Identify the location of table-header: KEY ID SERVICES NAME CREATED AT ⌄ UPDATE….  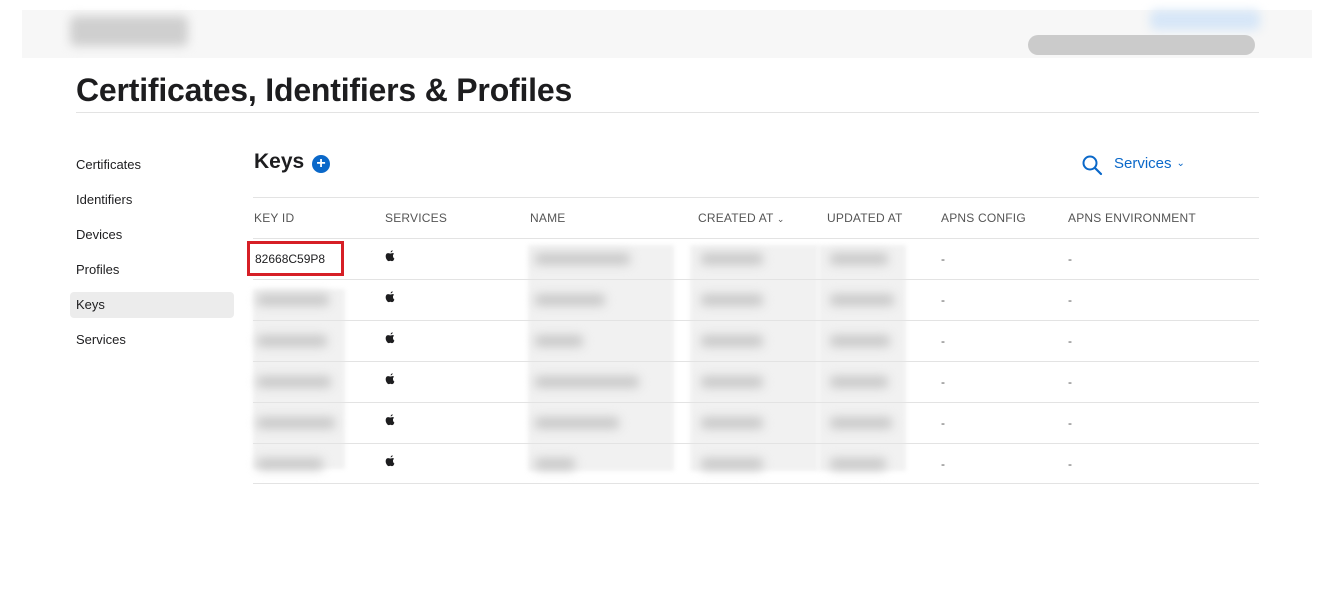
(756, 217).